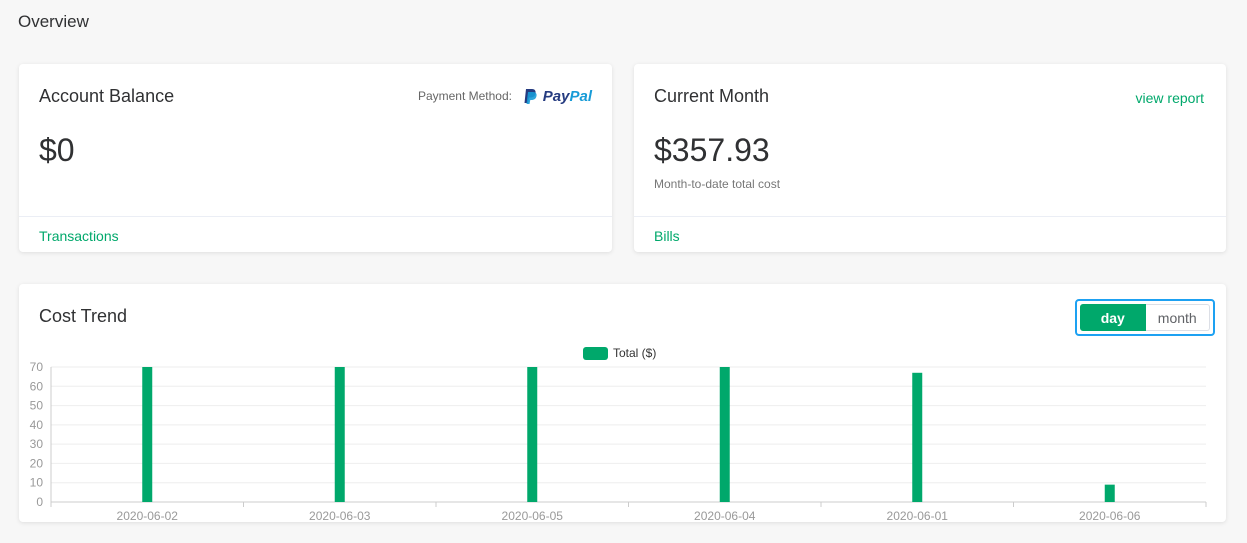 The height and width of the screenshot is (543, 1247). Describe the element at coordinates (148, 515) in the screenshot. I see `x-tick-label: 2020-06-02` at that location.